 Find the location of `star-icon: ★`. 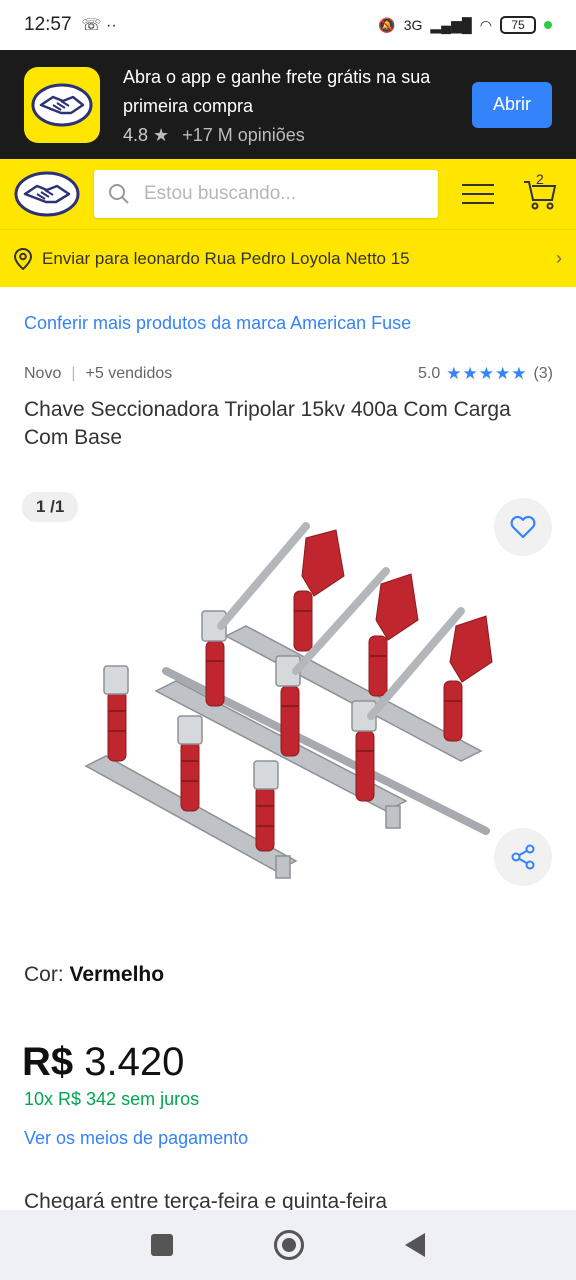

star-icon: ★ is located at coordinates (161, 135).